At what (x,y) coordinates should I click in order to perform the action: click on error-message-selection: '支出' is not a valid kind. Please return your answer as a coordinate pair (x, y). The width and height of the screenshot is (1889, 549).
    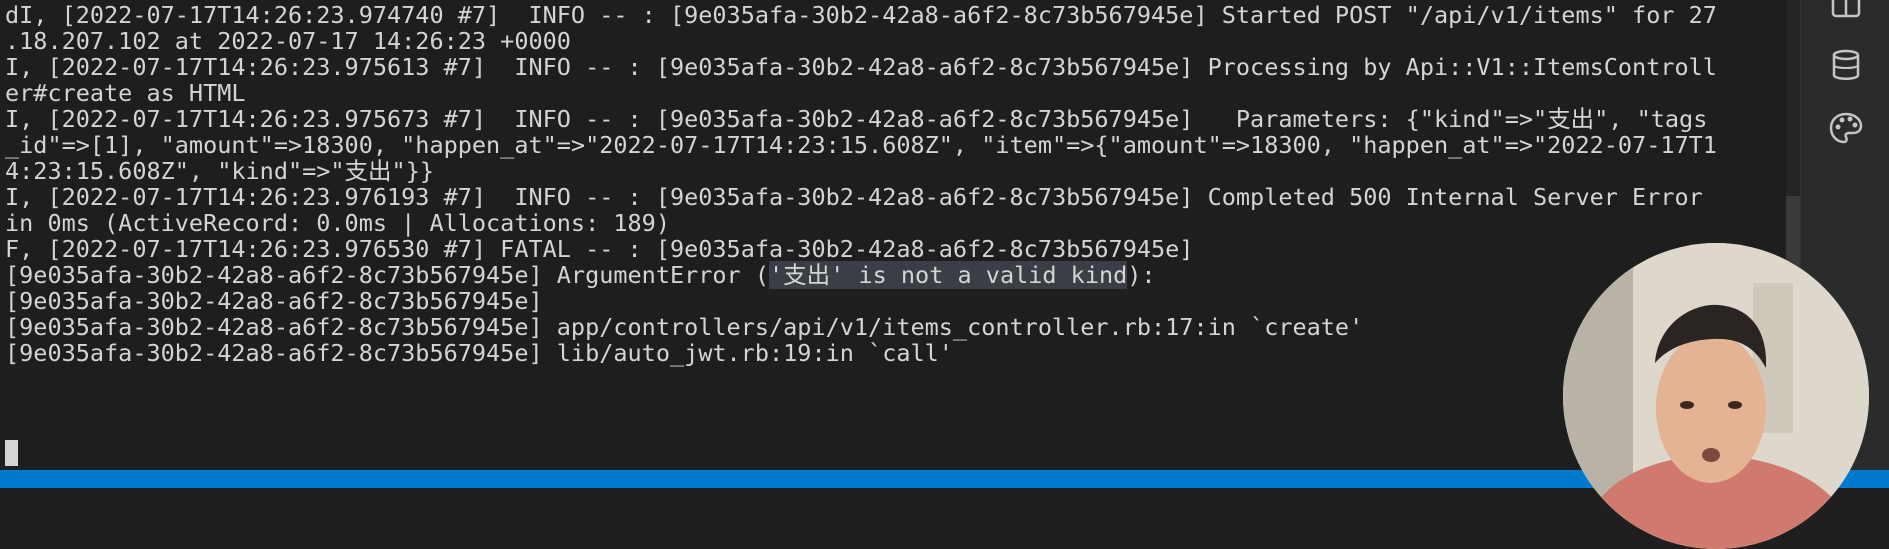
    Looking at the image, I should click on (948, 275).